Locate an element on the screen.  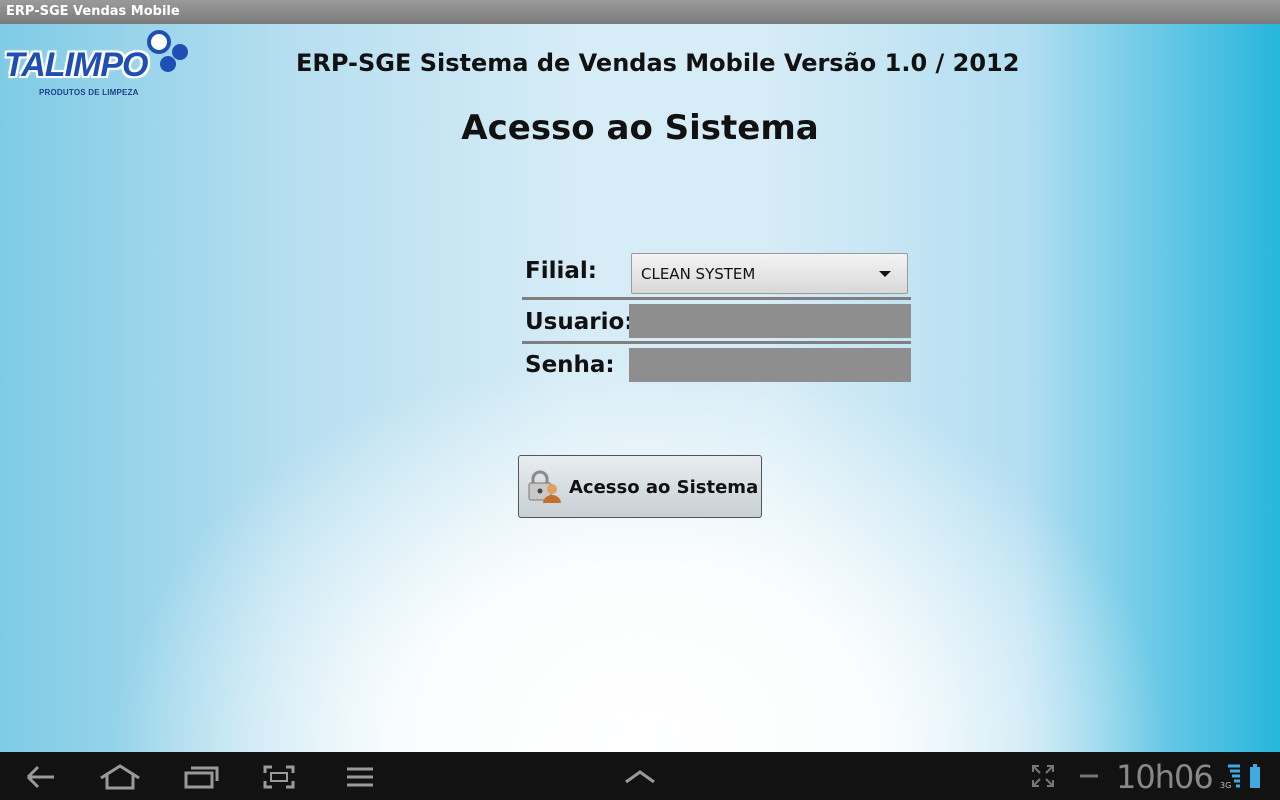
login-button: Acesso ao Sistema is located at coordinates (640, 486).